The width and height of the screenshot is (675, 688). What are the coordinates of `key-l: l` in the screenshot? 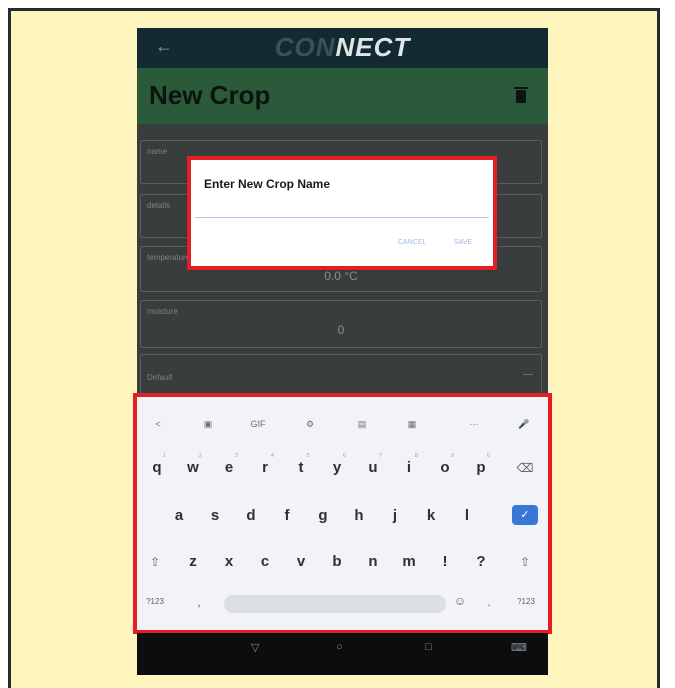 It's located at (467, 515).